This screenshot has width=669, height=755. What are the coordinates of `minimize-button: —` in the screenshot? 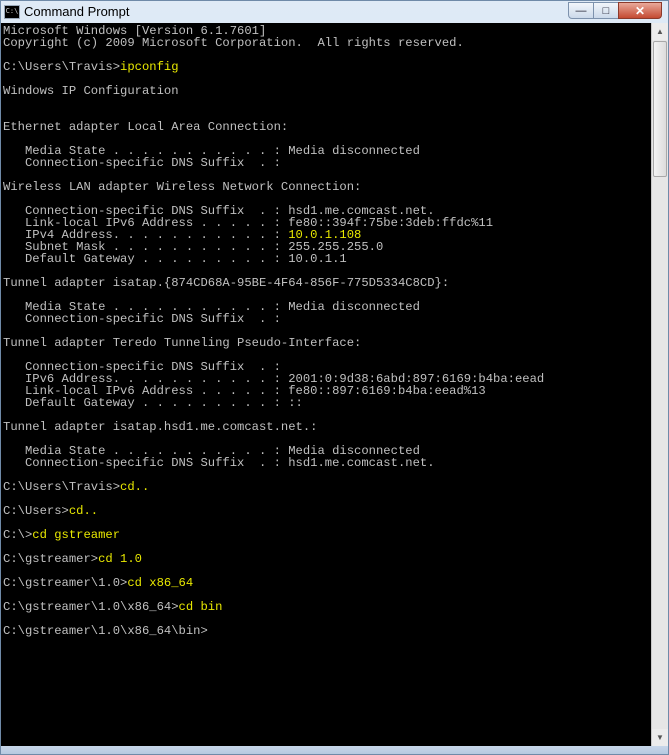 It's located at (581, 10).